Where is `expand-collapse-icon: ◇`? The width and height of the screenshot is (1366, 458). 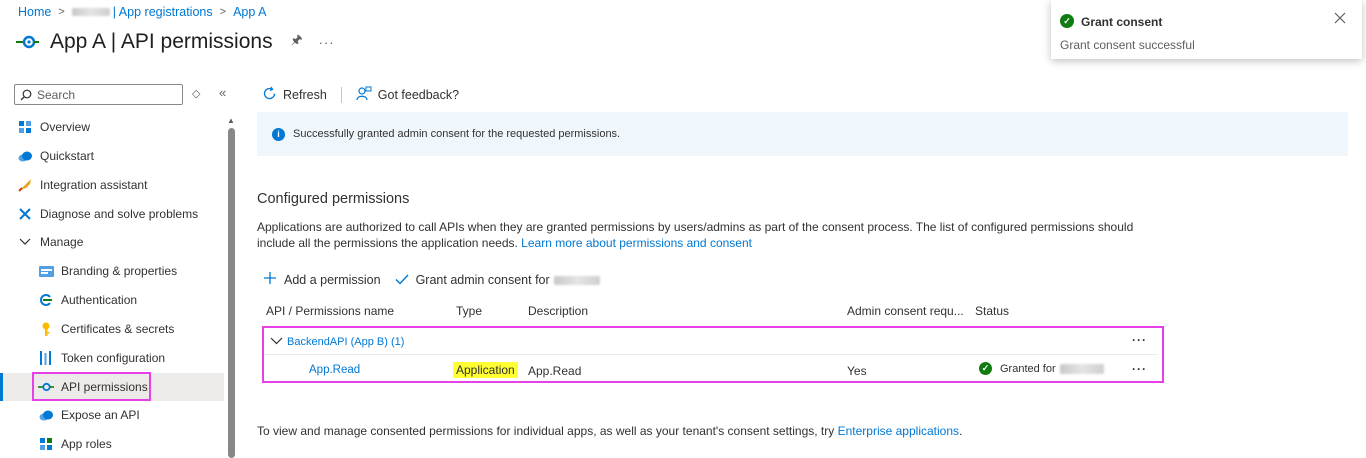 expand-collapse-icon: ◇ is located at coordinates (196, 93).